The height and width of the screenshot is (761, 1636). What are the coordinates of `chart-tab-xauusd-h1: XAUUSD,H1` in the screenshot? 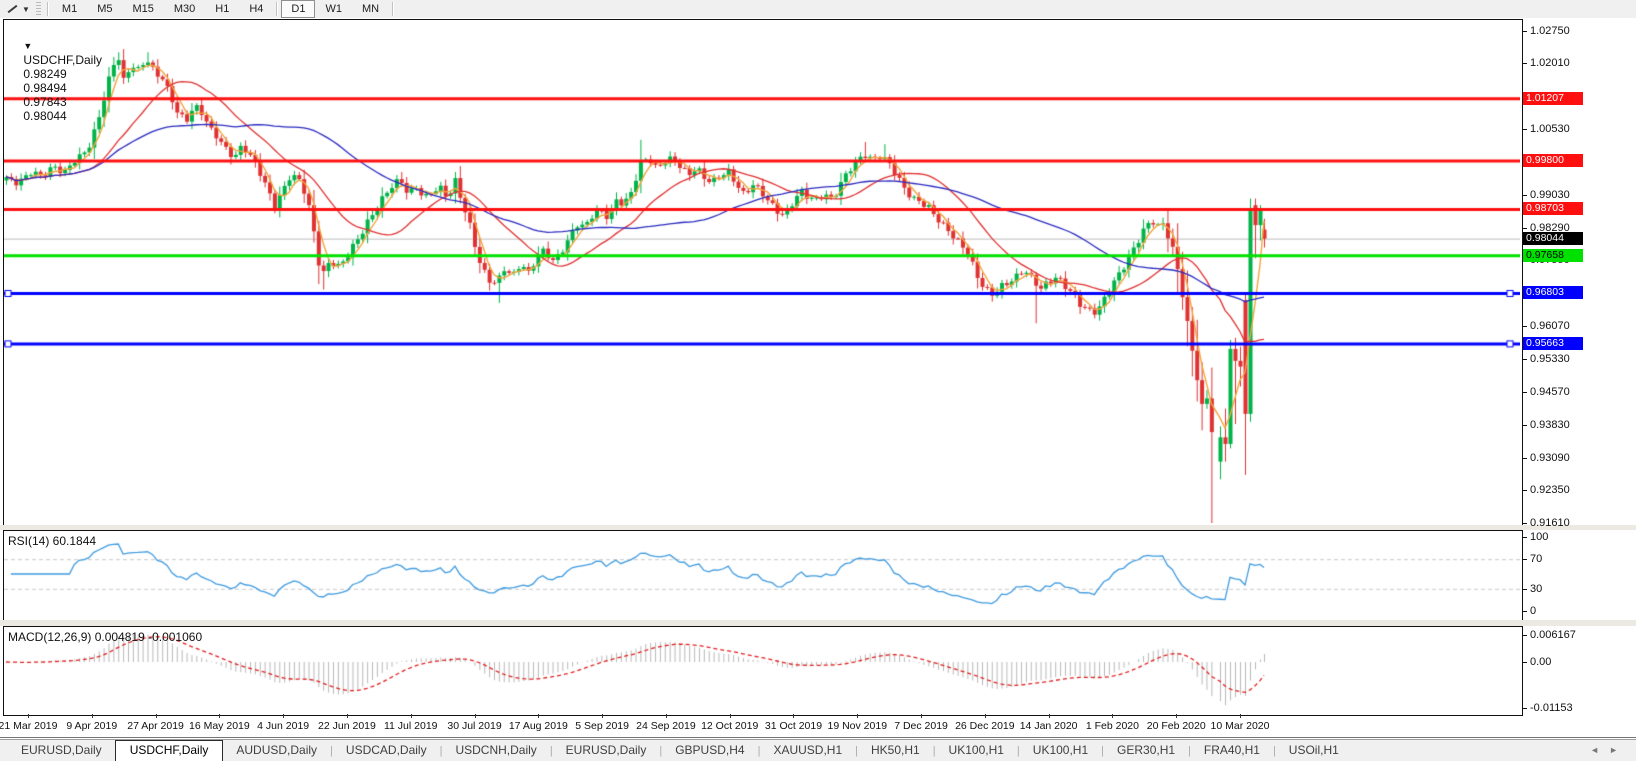 It's located at (807, 750).